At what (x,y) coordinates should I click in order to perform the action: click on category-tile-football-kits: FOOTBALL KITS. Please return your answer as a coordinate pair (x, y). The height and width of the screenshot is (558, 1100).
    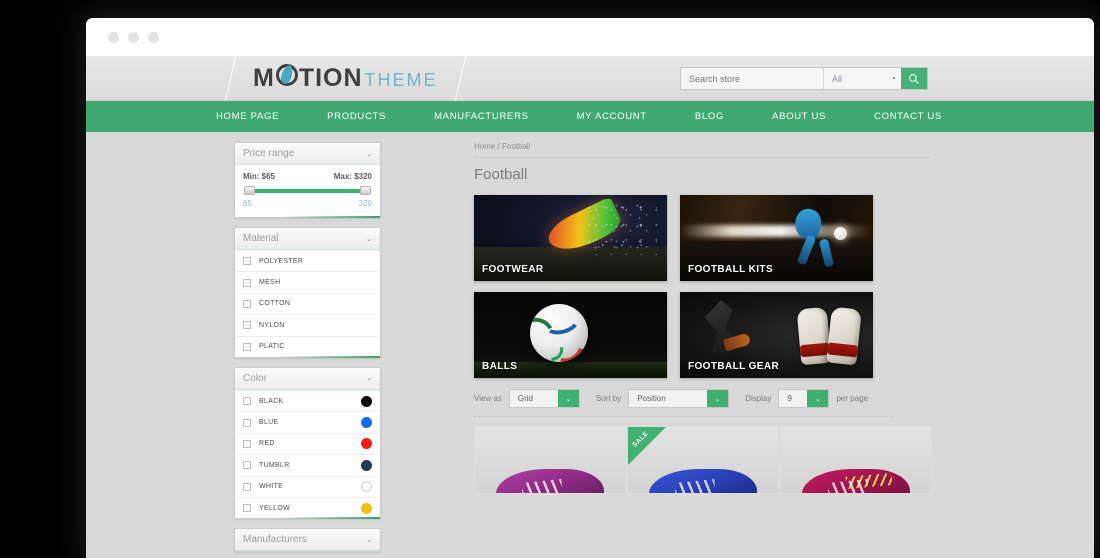
    Looking at the image, I should click on (776, 238).